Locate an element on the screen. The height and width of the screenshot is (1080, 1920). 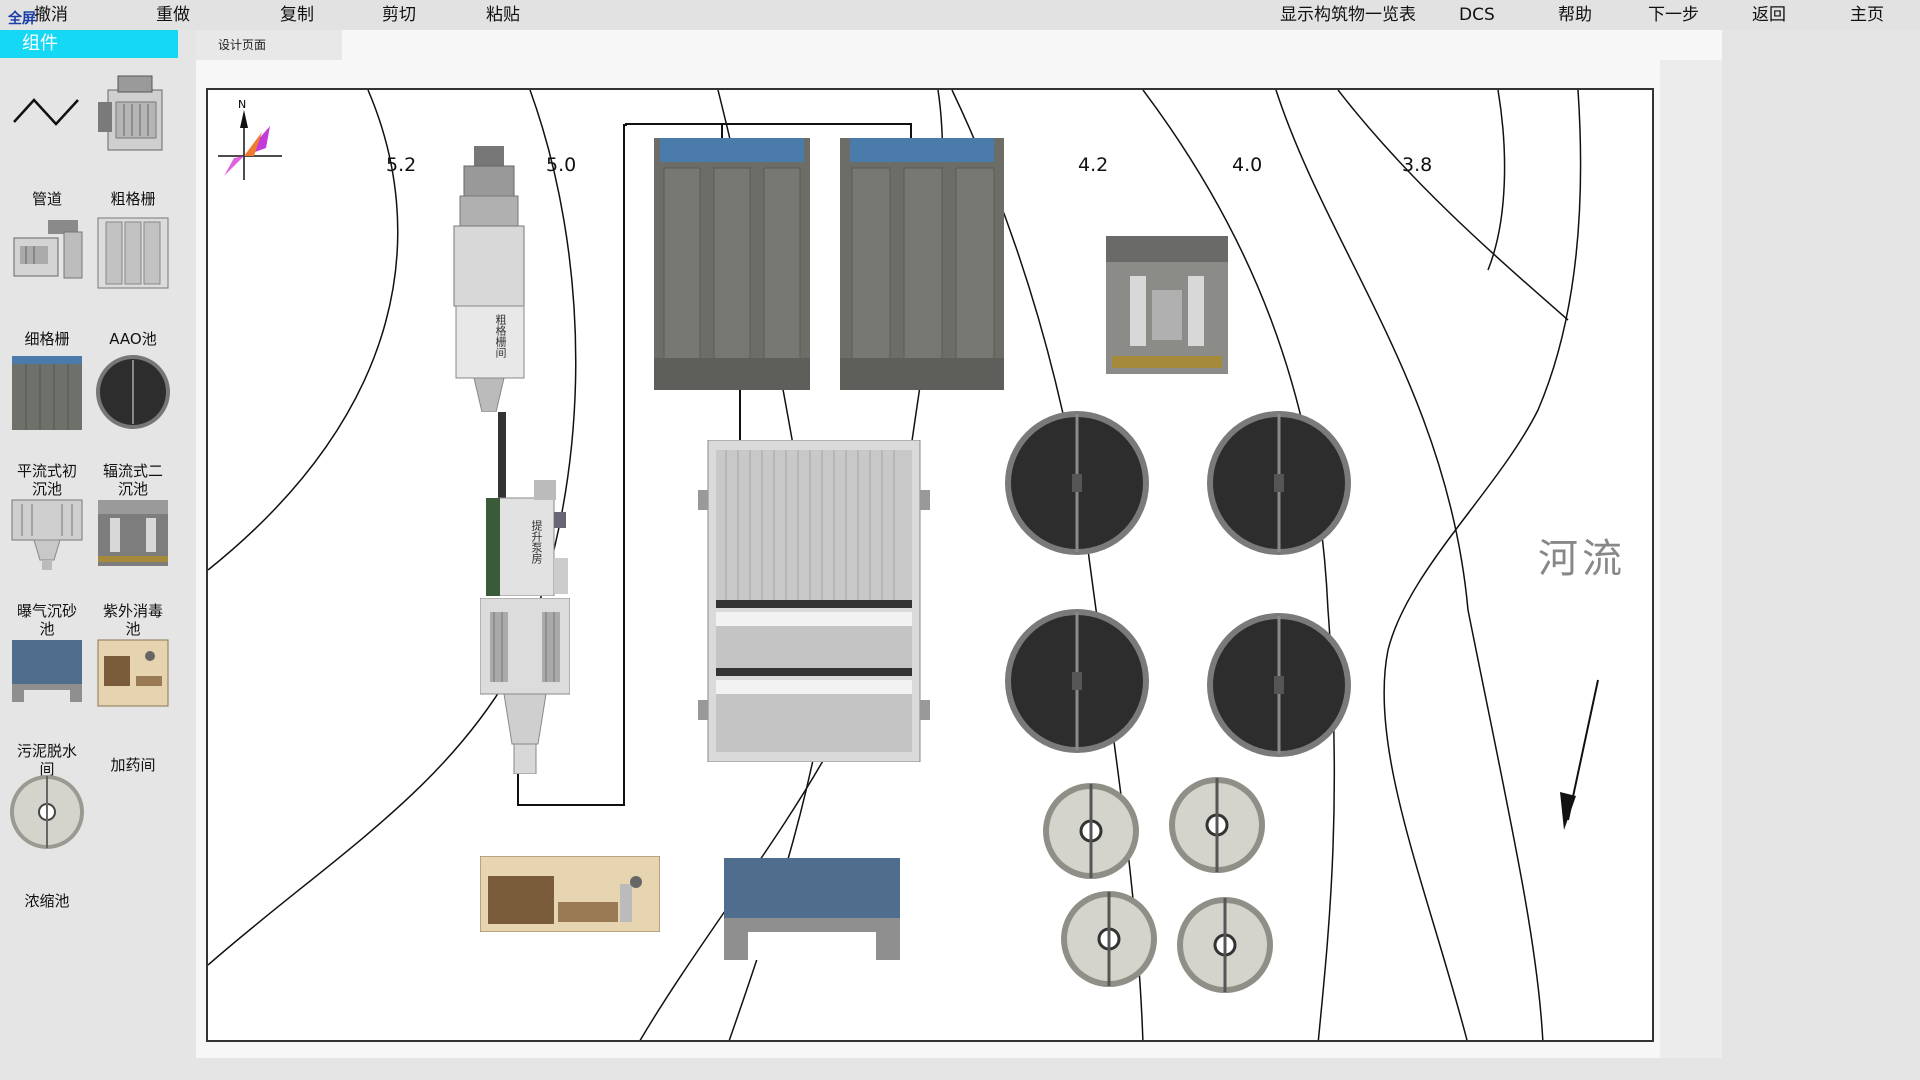
placed-coarse-screen: 粗格栅间 is located at coordinates (489, 279).